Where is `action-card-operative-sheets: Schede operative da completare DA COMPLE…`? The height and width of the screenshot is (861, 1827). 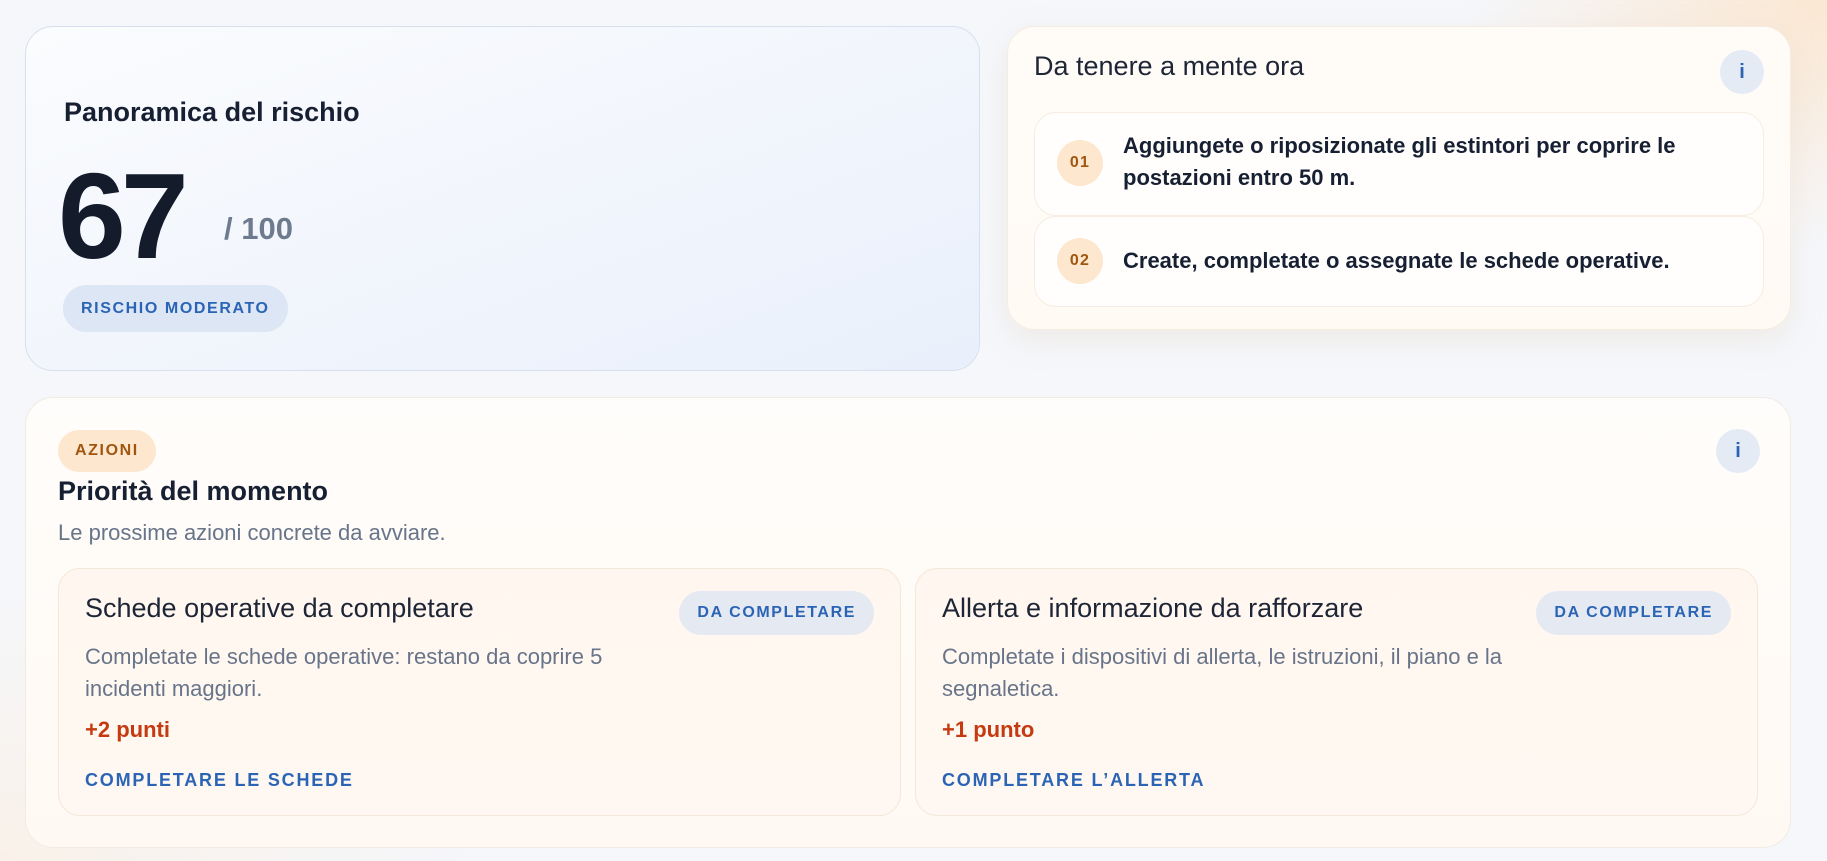 action-card-operative-sheets: Schede operative da completare DA COMPLE… is located at coordinates (479, 692).